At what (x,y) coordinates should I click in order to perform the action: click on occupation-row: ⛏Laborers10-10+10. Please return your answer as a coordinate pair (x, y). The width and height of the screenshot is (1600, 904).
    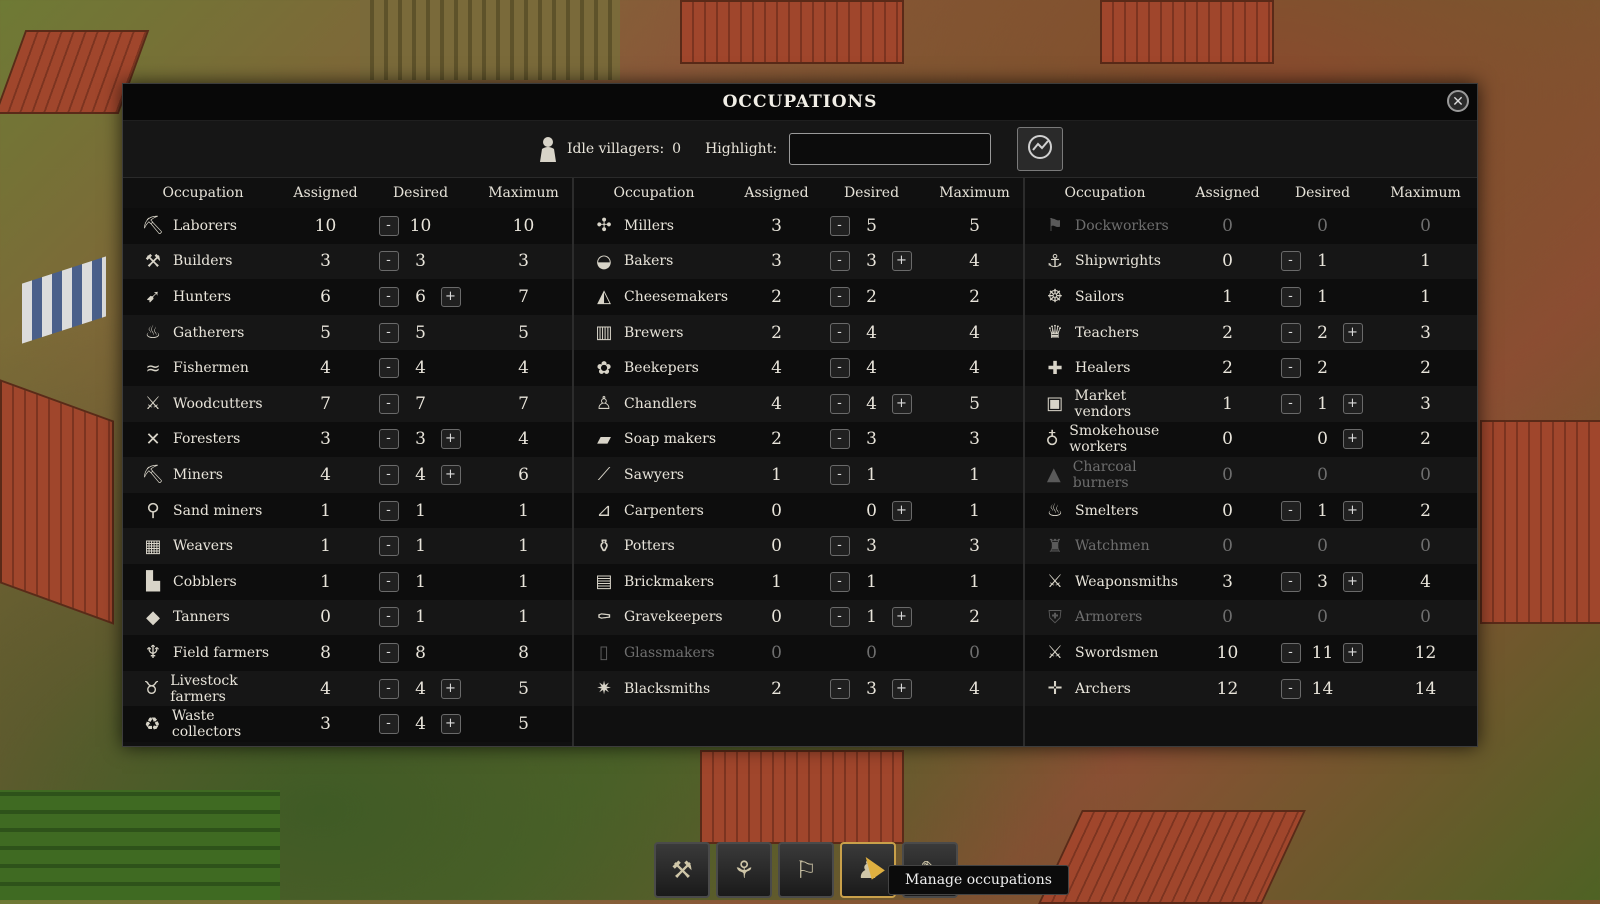
    Looking at the image, I should click on (347, 226).